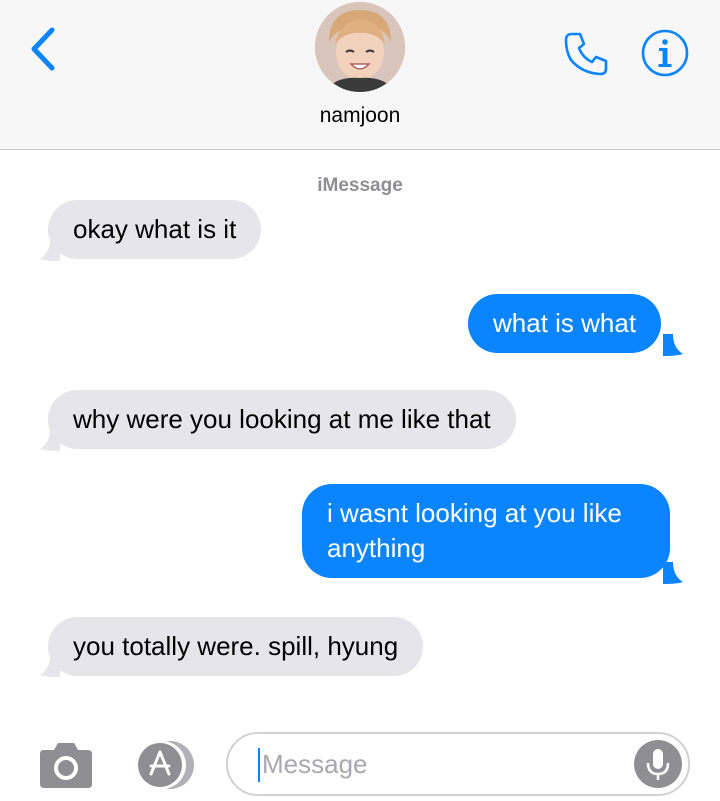  Describe the element at coordinates (282, 419) in the screenshot. I see `message-incoming: why were you looking at me like that` at that location.